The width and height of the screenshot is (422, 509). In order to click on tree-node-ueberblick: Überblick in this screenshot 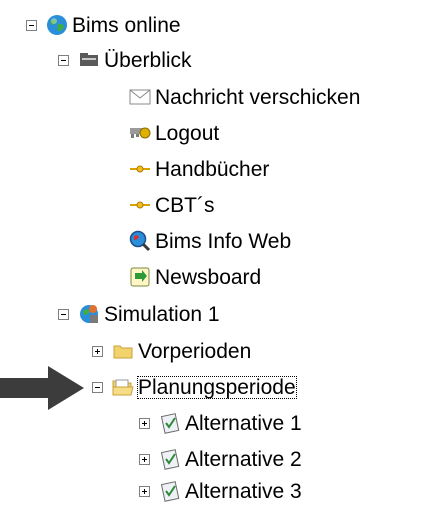, I will do `click(125, 60)`.